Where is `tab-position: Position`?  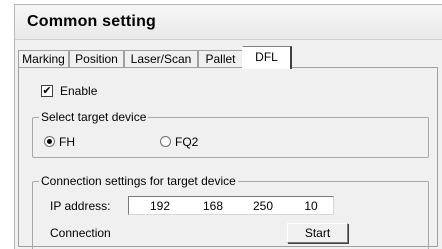 tab-position: Position is located at coordinates (96, 59).